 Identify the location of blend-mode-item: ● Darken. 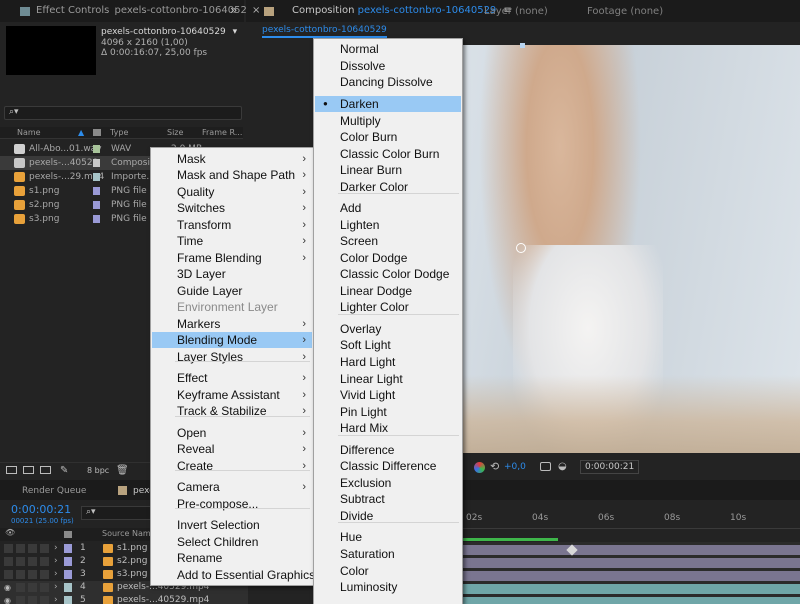
(388, 104).